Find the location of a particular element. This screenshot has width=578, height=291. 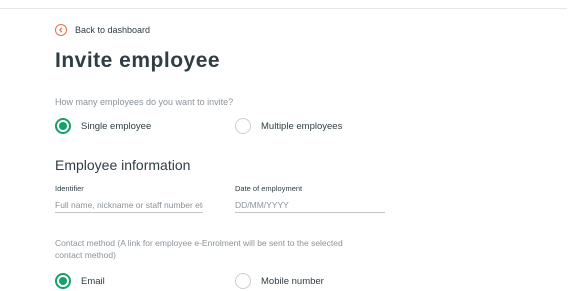

radio-label: Email is located at coordinates (93, 281).